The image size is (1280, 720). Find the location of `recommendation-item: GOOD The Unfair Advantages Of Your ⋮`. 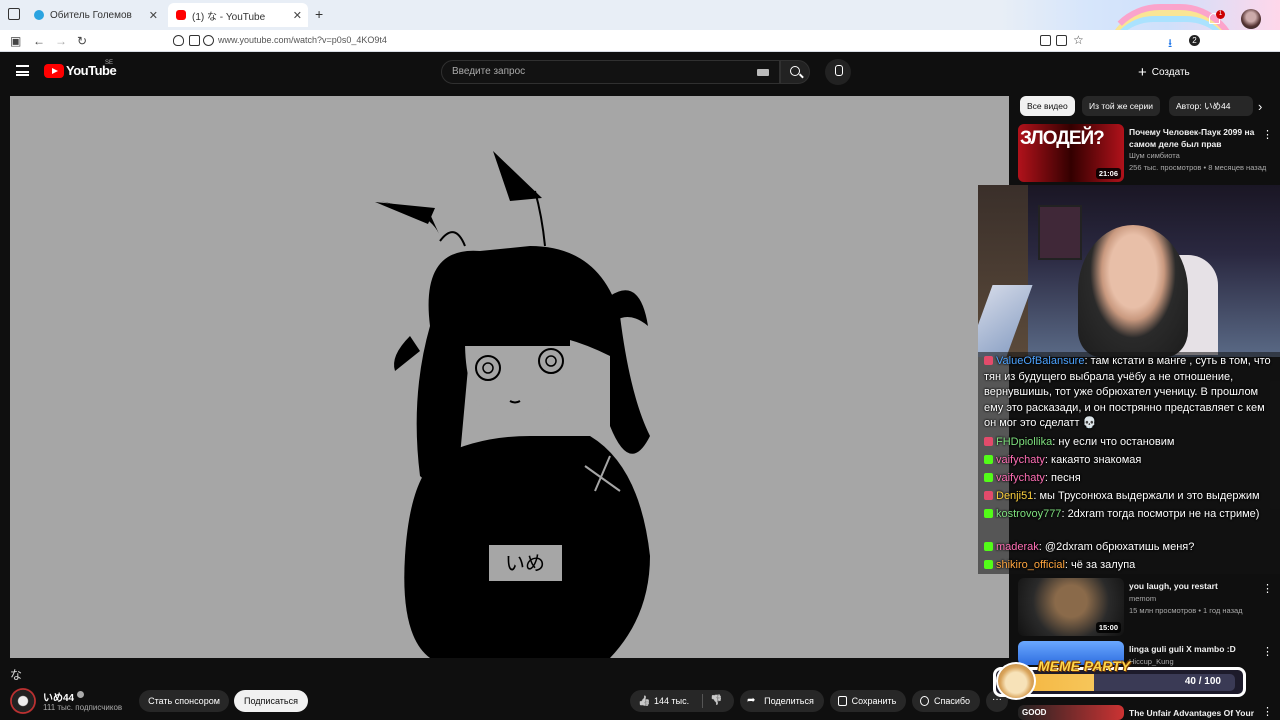

recommendation-item: GOOD The Unfair Advantages Of Your ⋮ is located at coordinates (1149, 712).